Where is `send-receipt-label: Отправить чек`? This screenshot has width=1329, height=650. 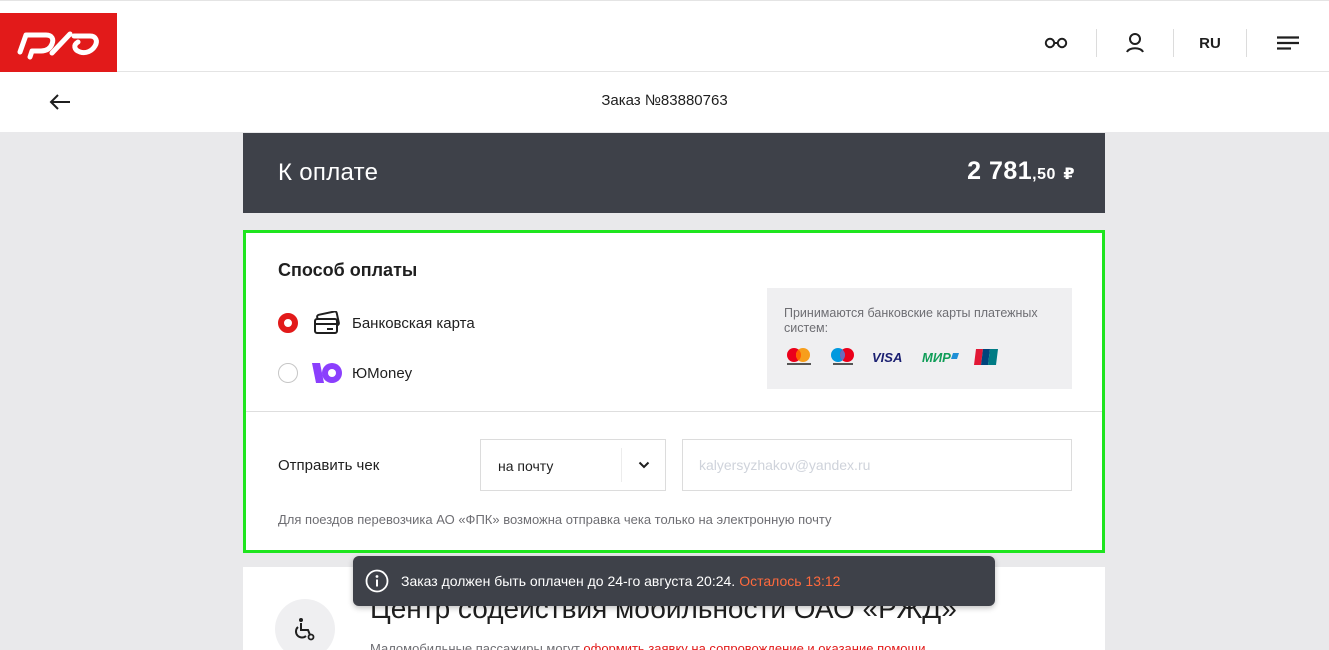
send-receipt-label: Отправить чек is located at coordinates (329, 465).